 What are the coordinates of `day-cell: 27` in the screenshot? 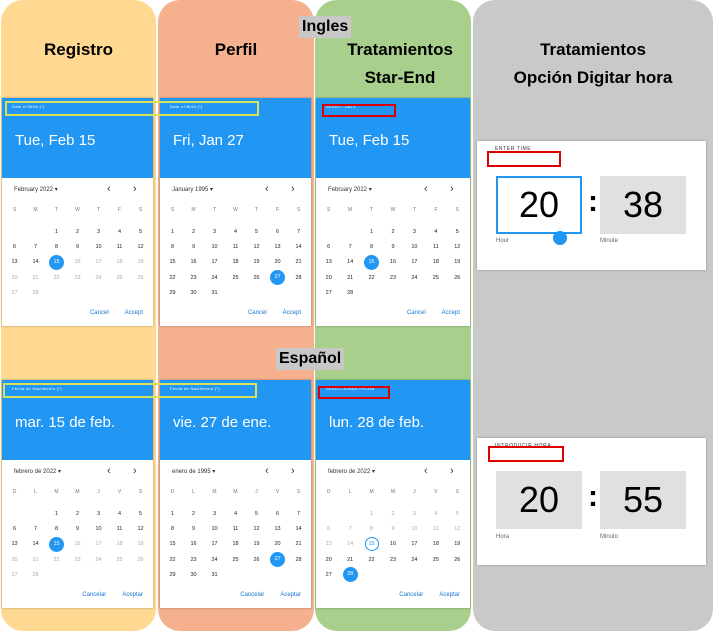 It's located at (328, 292).